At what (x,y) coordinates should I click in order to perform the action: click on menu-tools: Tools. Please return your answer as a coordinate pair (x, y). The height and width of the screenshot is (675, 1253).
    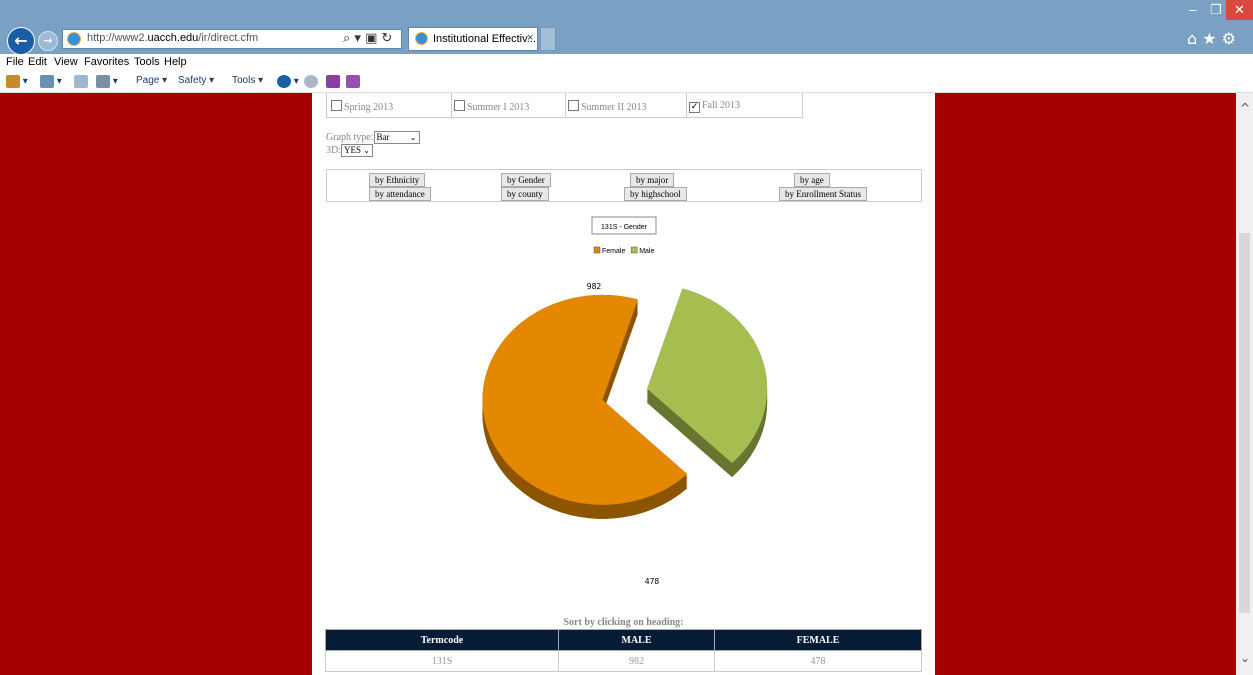
    Looking at the image, I should click on (147, 62).